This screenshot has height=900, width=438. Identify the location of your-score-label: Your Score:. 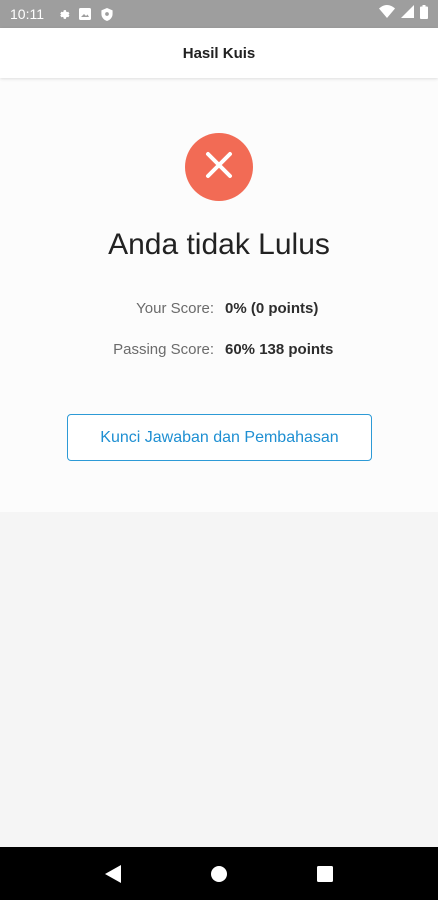
(175, 308).